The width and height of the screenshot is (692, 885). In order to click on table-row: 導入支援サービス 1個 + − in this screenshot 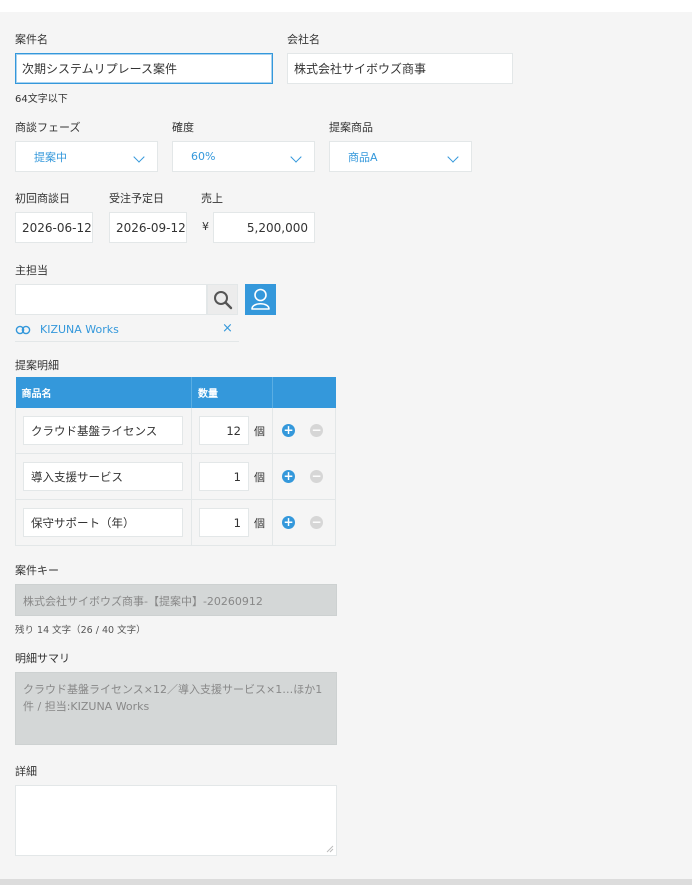, I will do `click(175, 476)`.